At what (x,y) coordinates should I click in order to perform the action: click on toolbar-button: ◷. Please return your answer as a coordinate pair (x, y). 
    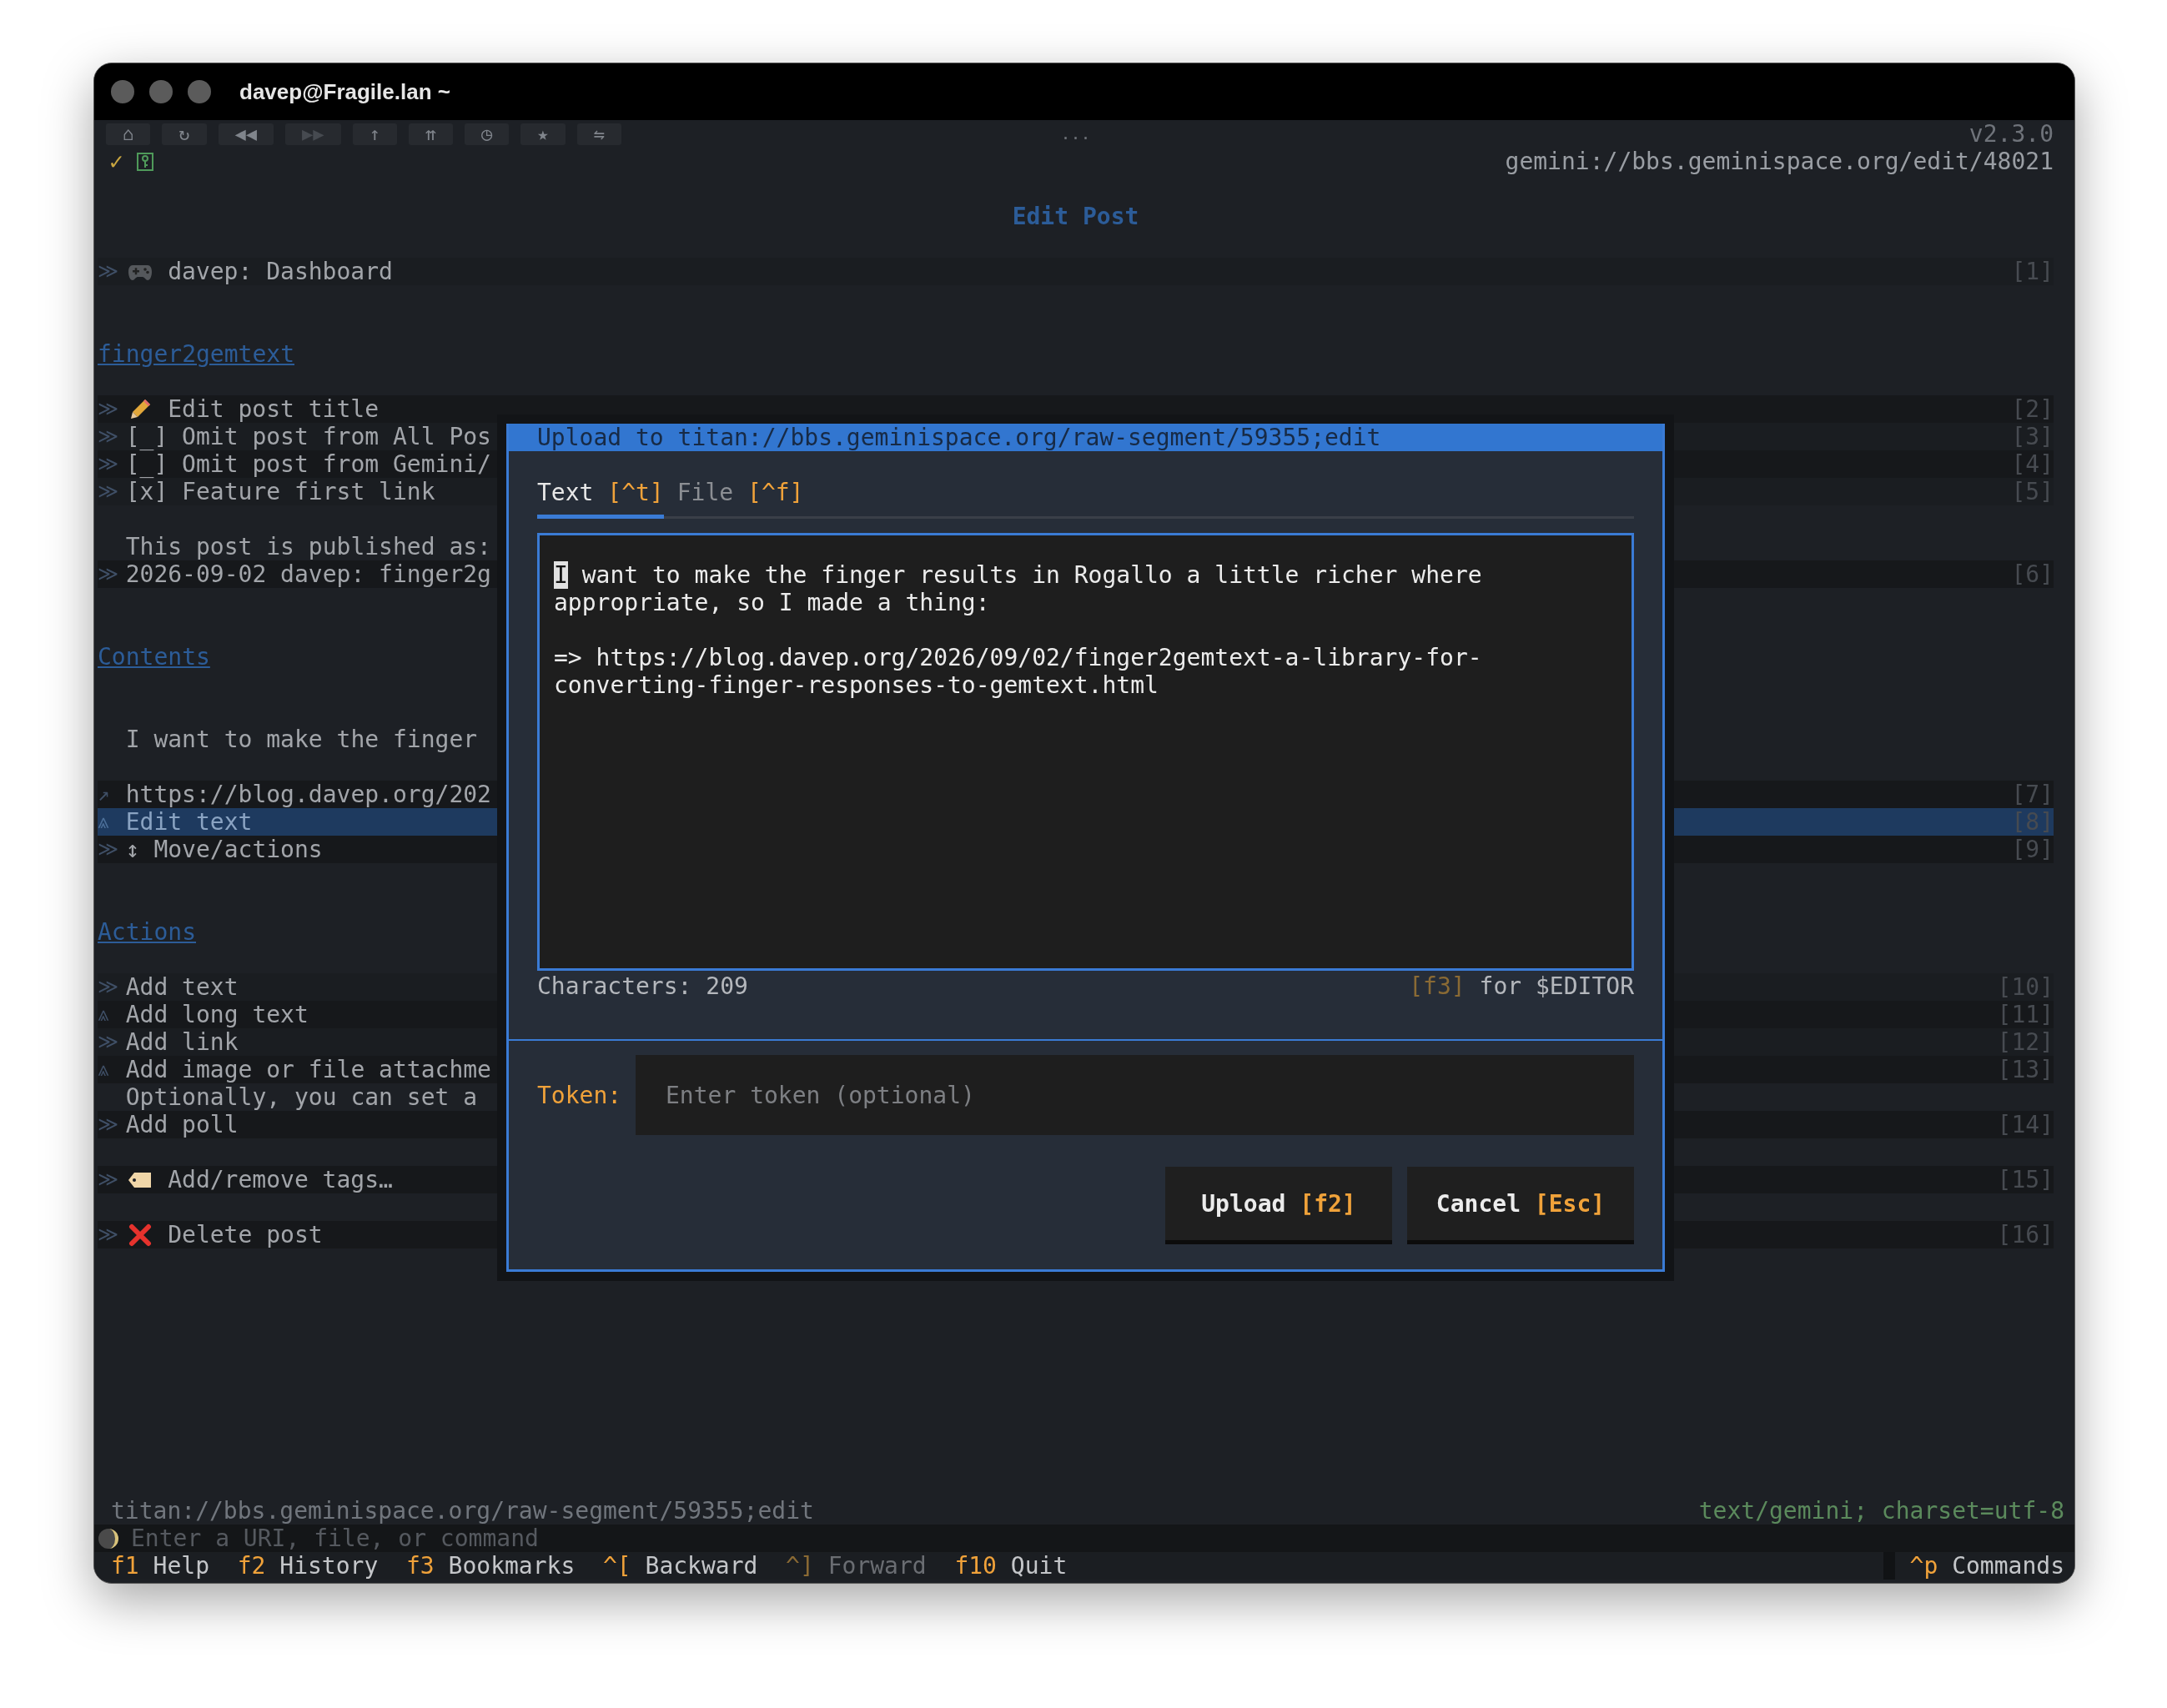
    Looking at the image, I should click on (487, 134).